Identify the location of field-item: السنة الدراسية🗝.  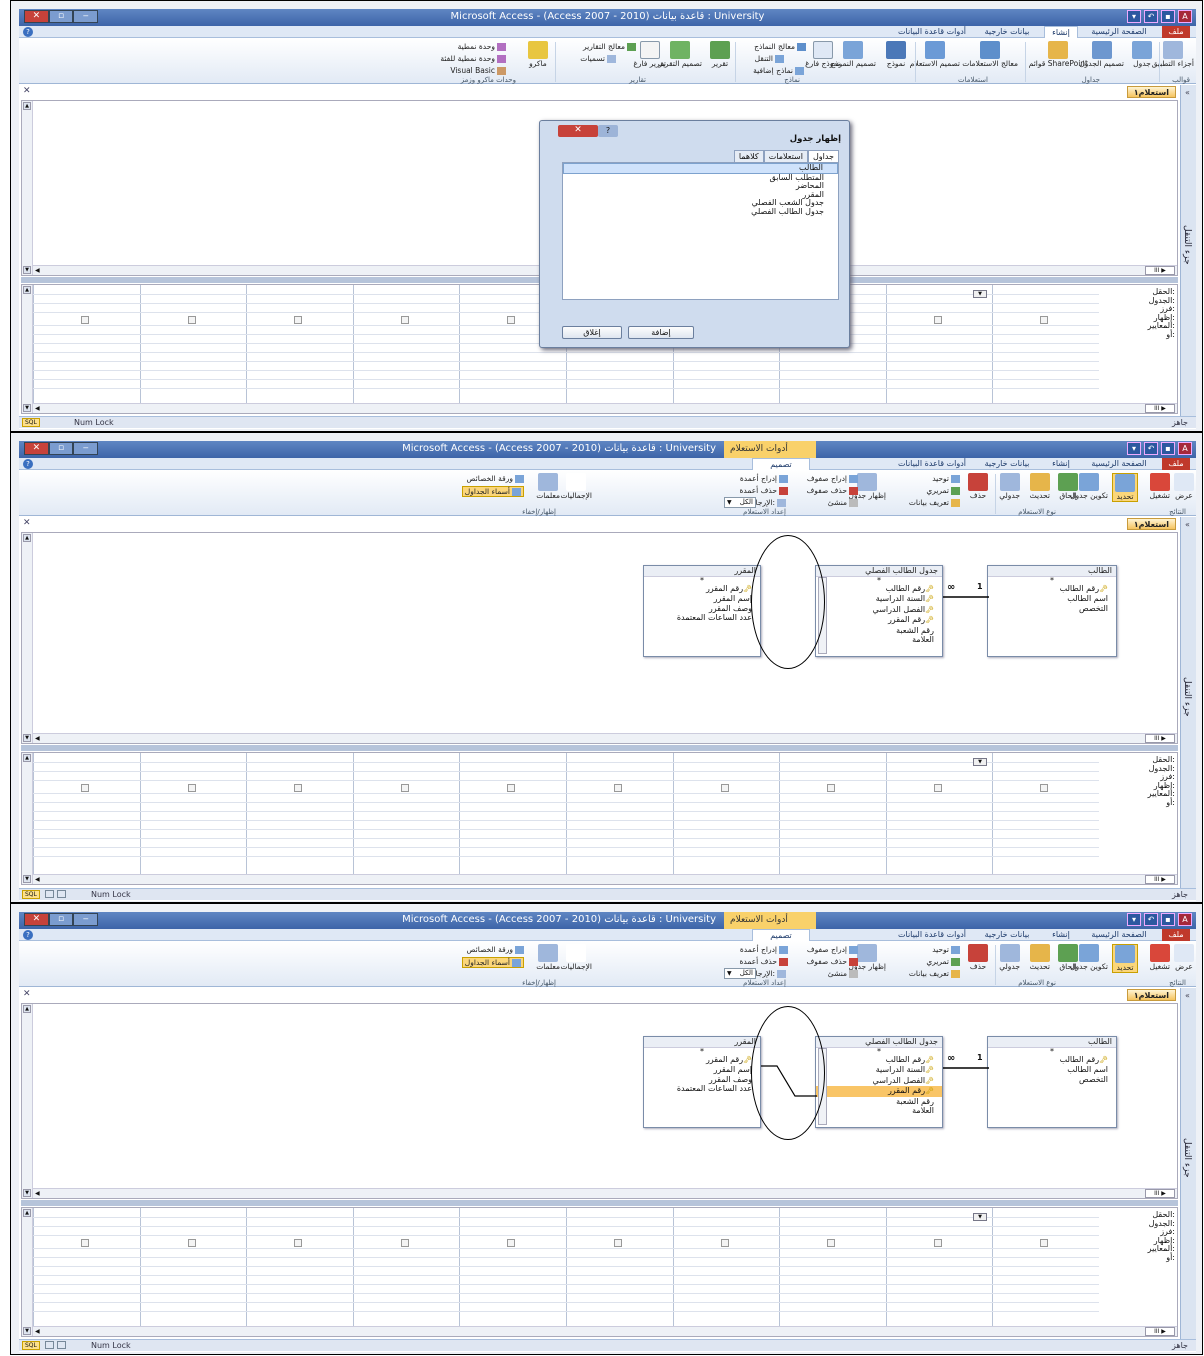
(879, 599).